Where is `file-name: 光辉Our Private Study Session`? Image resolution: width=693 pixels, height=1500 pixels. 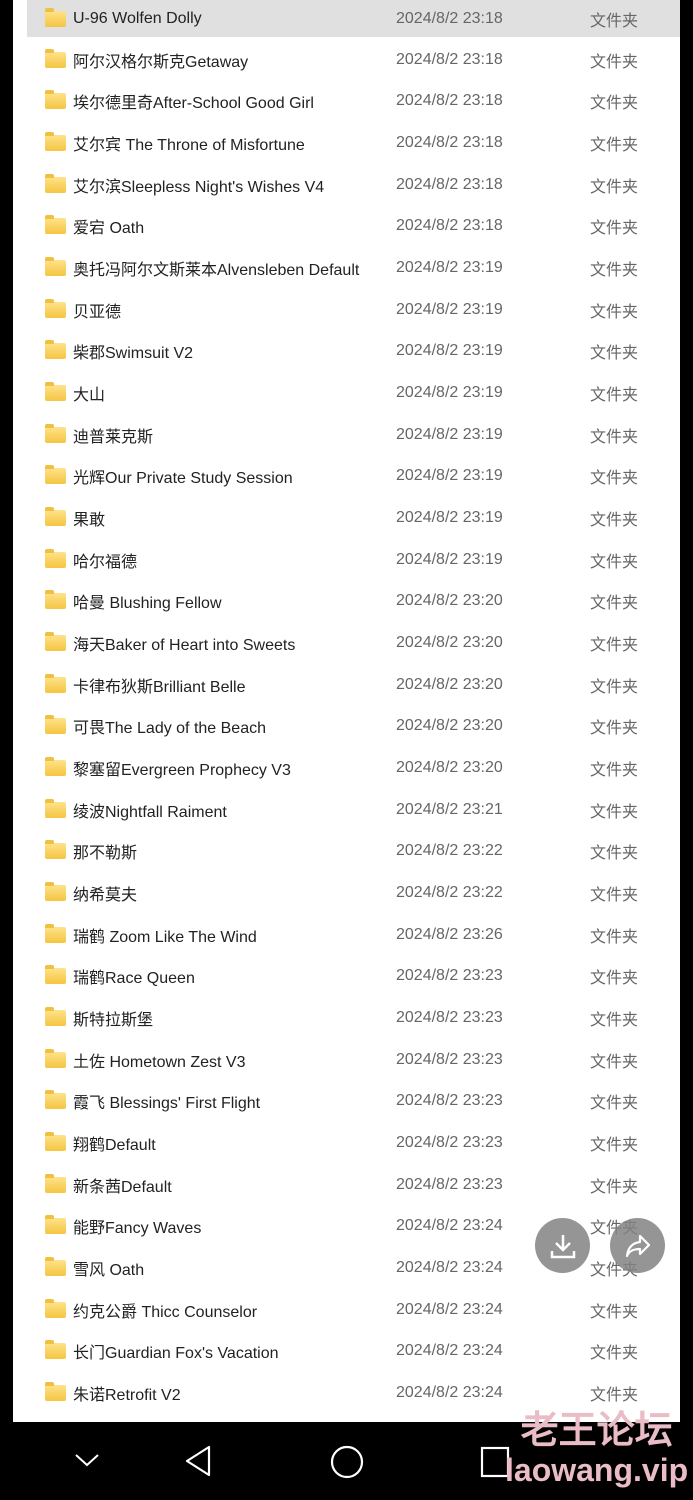
file-name: 光辉Our Private Study Session is located at coordinates (183, 479).